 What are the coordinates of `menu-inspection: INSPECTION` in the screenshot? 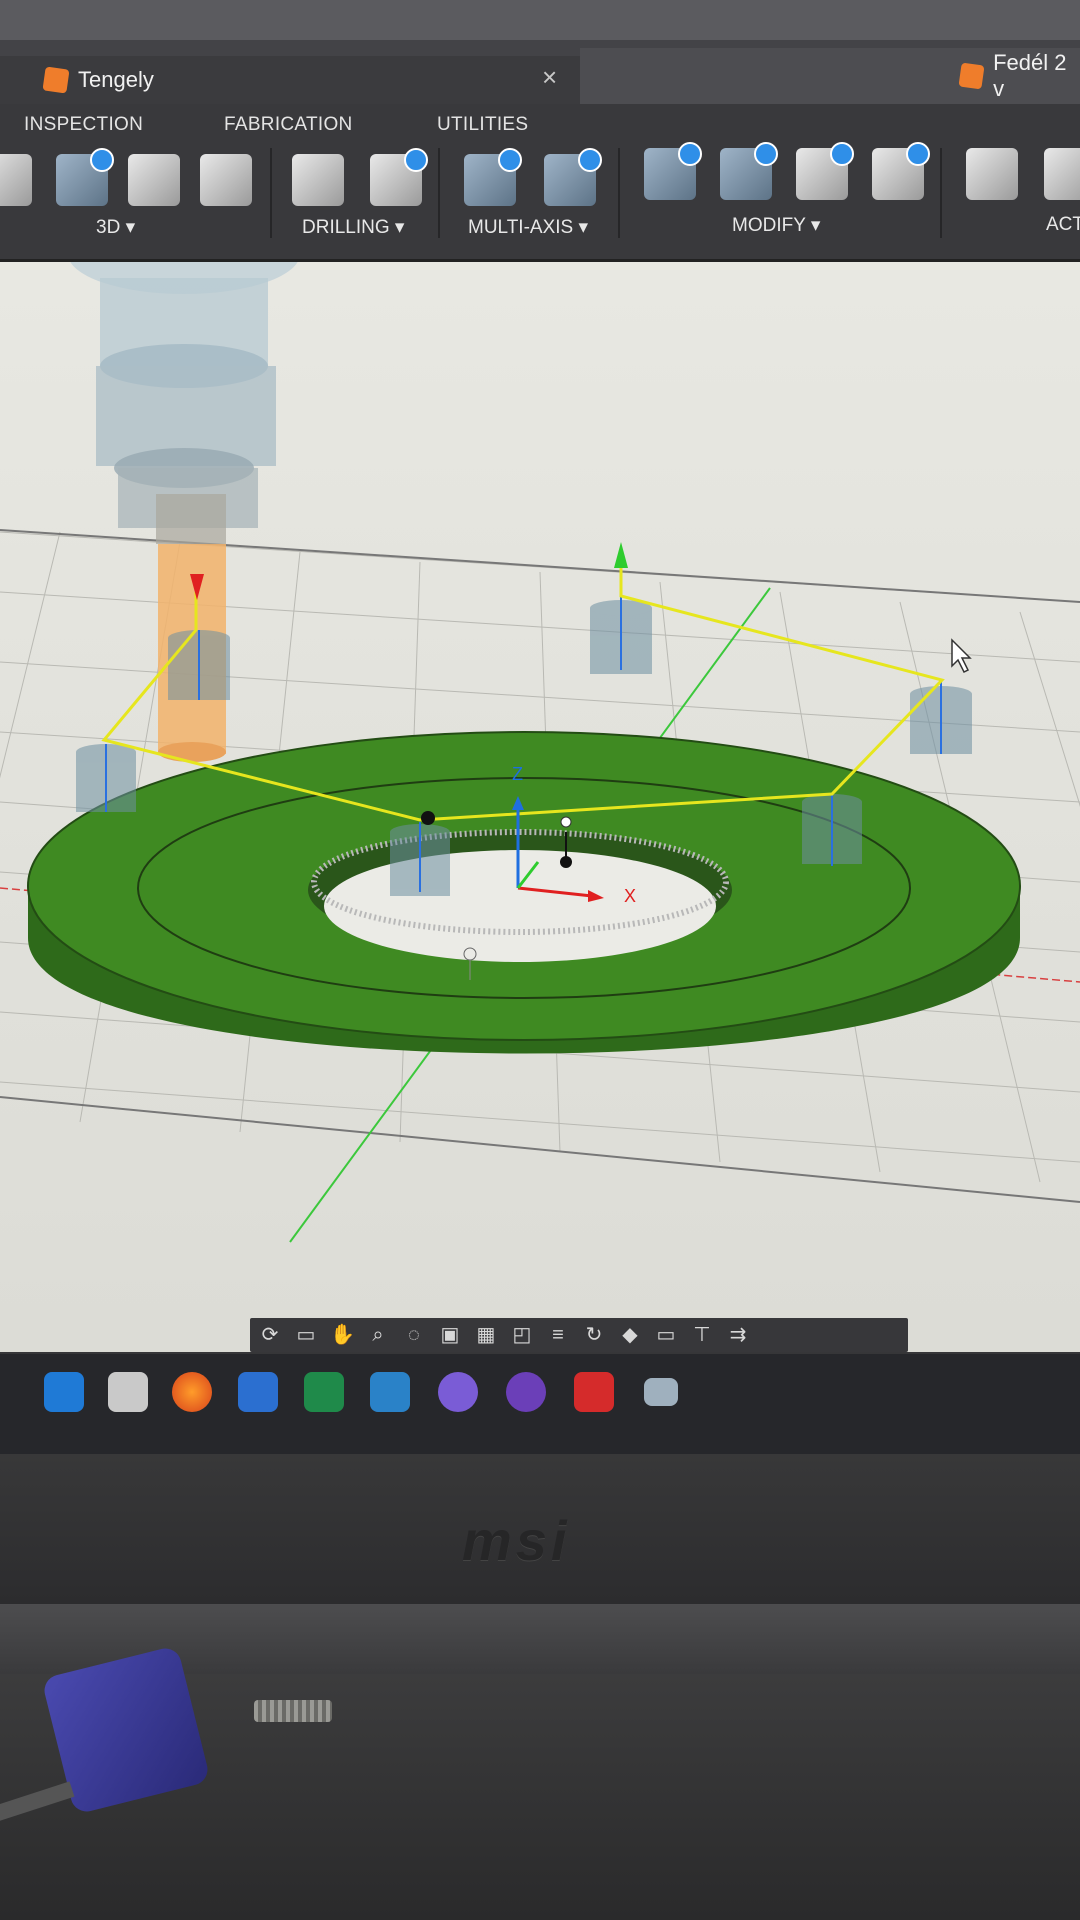 It's located at (83, 125).